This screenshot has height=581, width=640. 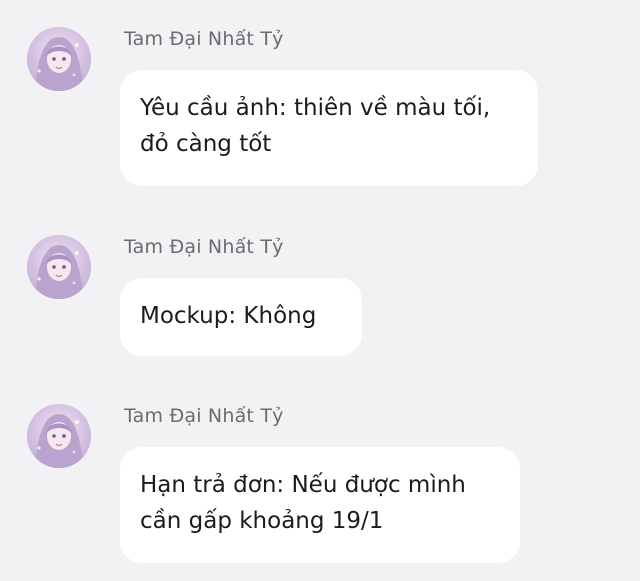 What do you see at coordinates (262, 521) in the screenshot?
I see `message-text-line: cần gấp khoảng 19/1` at bounding box center [262, 521].